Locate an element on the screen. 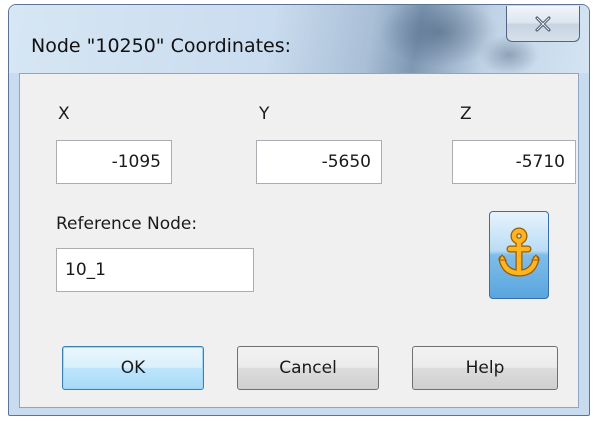  y-coordinate-input is located at coordinates (319, 162).